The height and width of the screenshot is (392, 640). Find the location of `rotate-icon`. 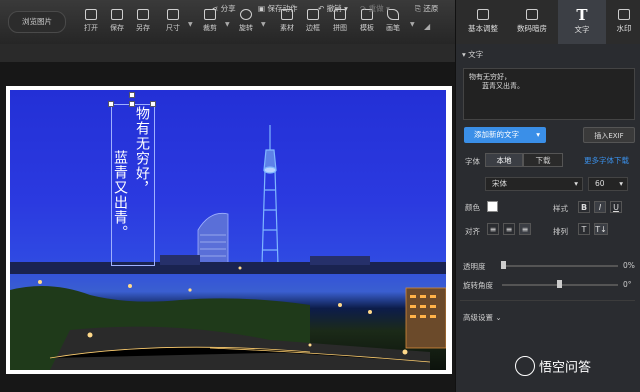

rotate-icon is located at coordinates (246, 14).